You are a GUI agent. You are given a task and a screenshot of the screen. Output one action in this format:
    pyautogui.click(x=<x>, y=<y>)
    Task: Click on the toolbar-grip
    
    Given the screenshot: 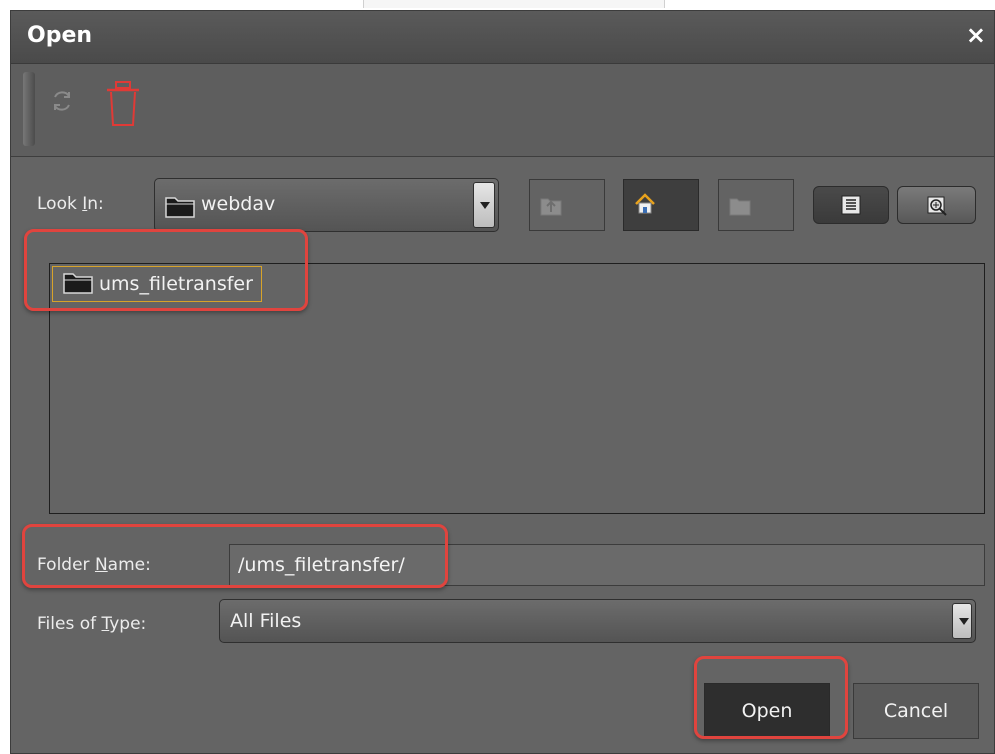 What is the action you would take?
    pyautogui.click(x=29, y=109)
    